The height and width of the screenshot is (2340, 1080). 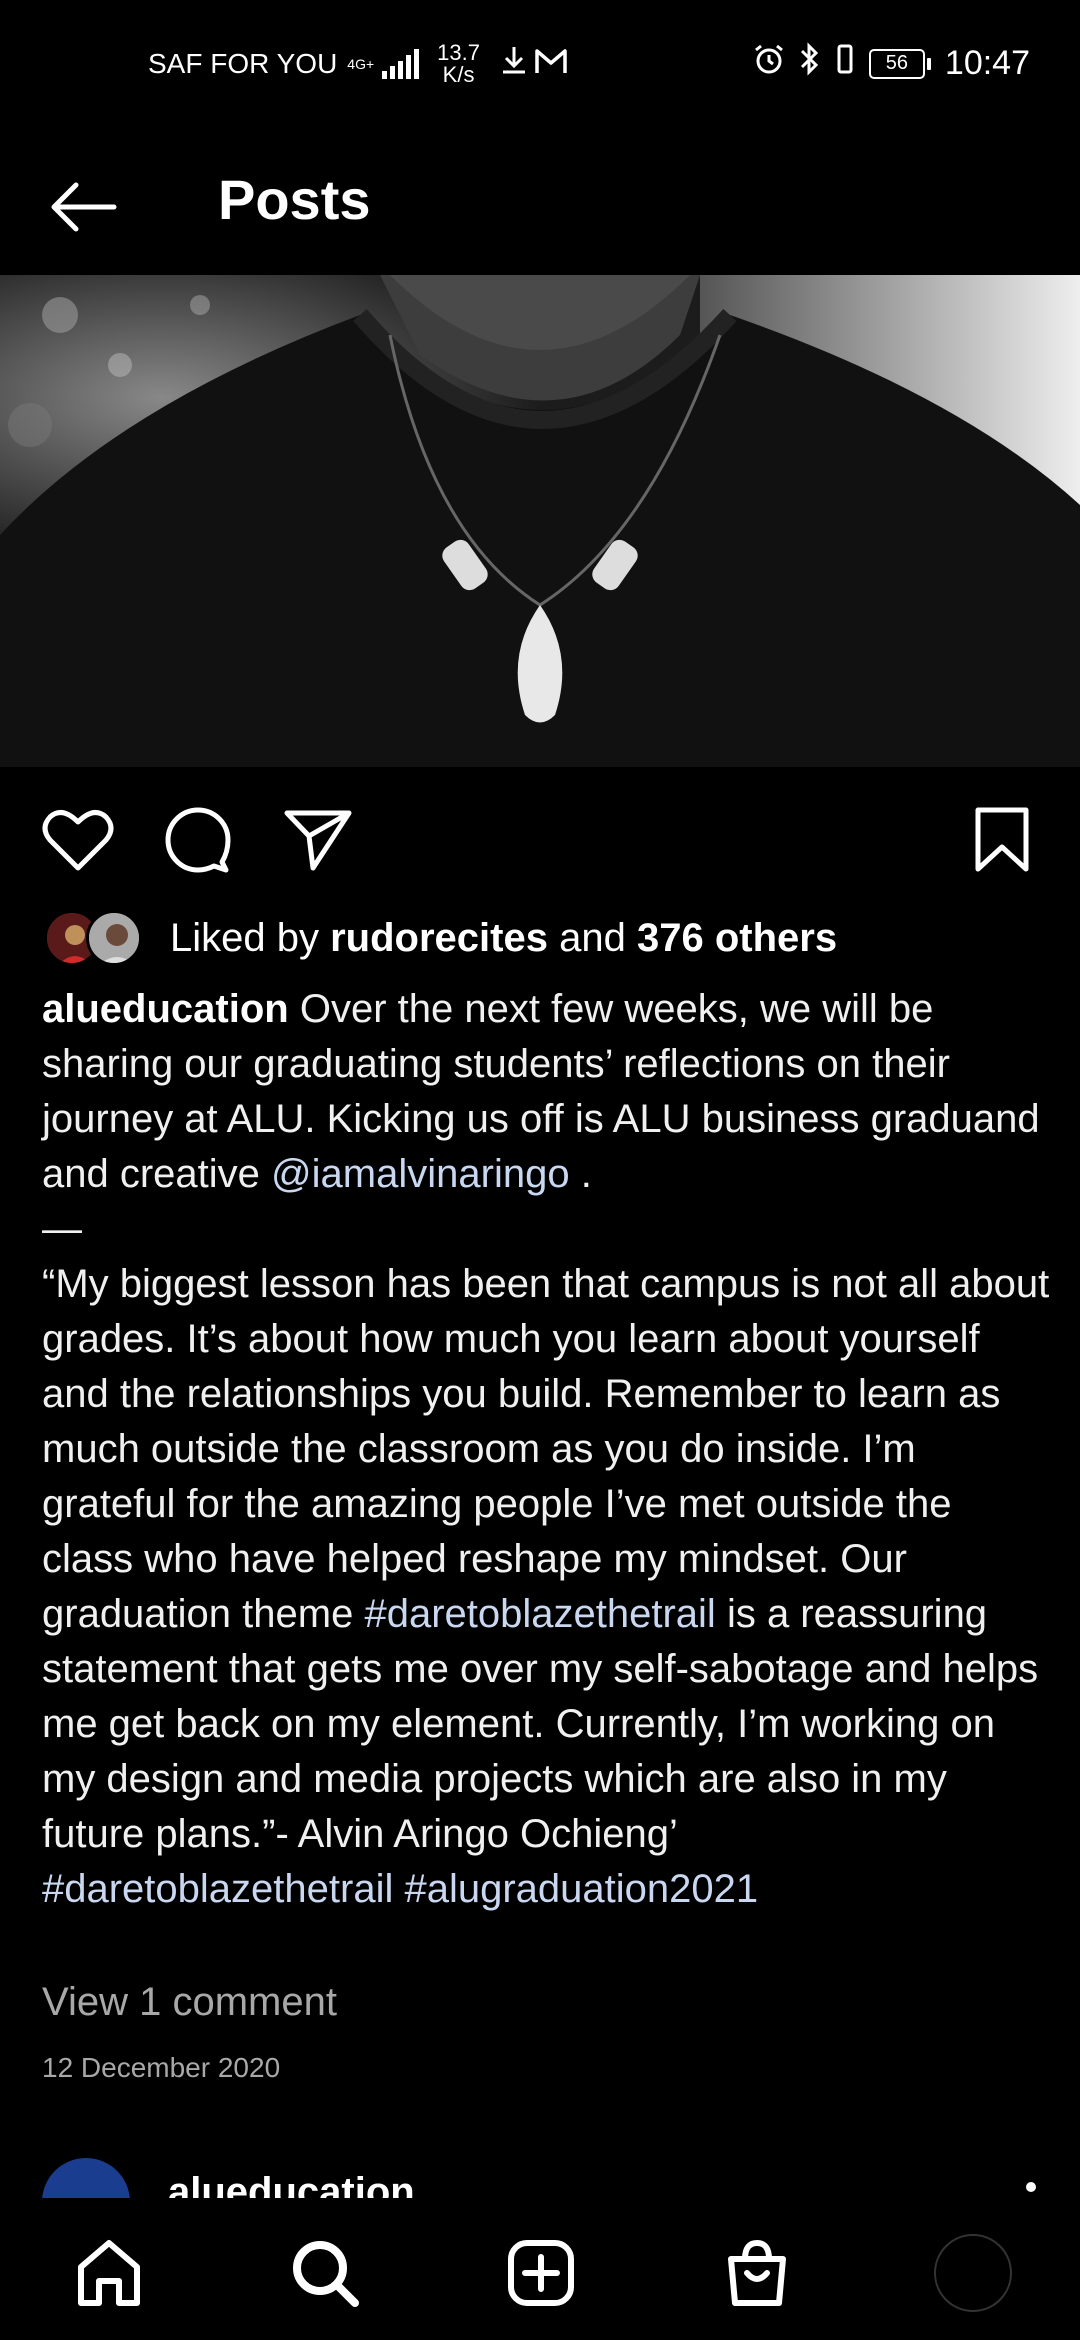 I want to click on liked-by-user: rudorecites, so click(x=439, y=938).